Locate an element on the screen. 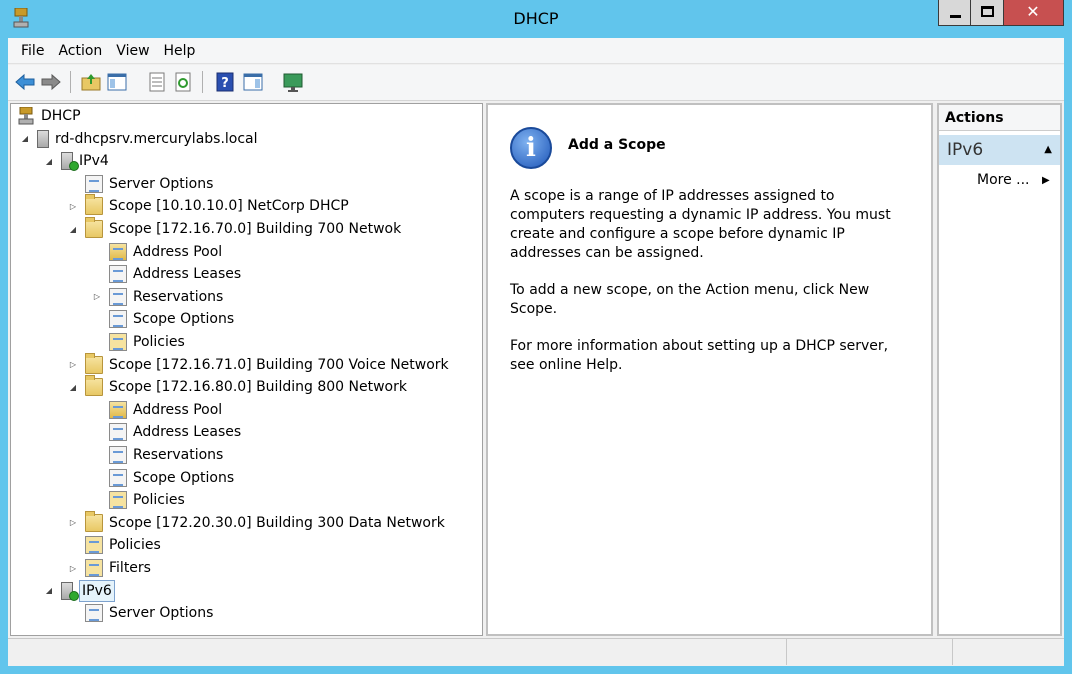  tree-item: Reservations is located at coordinates (157, 455).